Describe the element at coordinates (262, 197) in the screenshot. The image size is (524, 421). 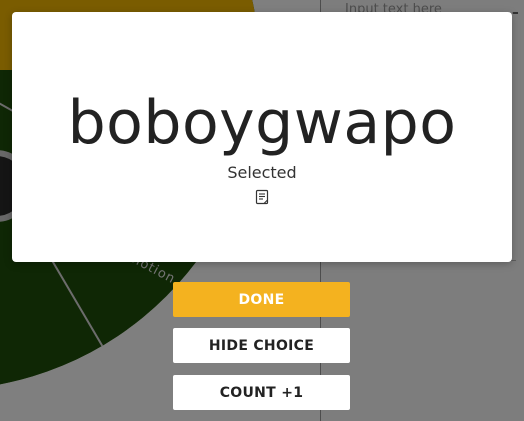
I see `note-icon` at that location.